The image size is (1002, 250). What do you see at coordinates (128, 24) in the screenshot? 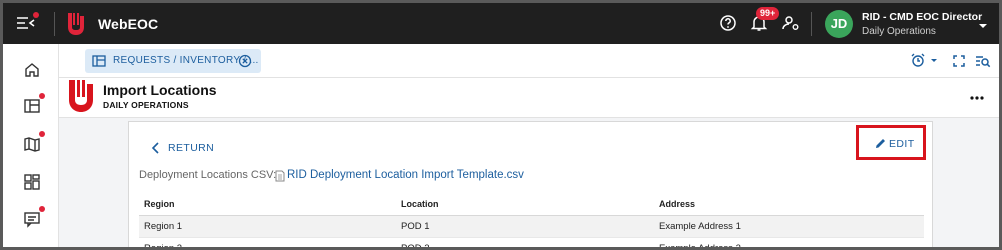
I see `app-title: WebEOC` at bounding box center [128, 24].